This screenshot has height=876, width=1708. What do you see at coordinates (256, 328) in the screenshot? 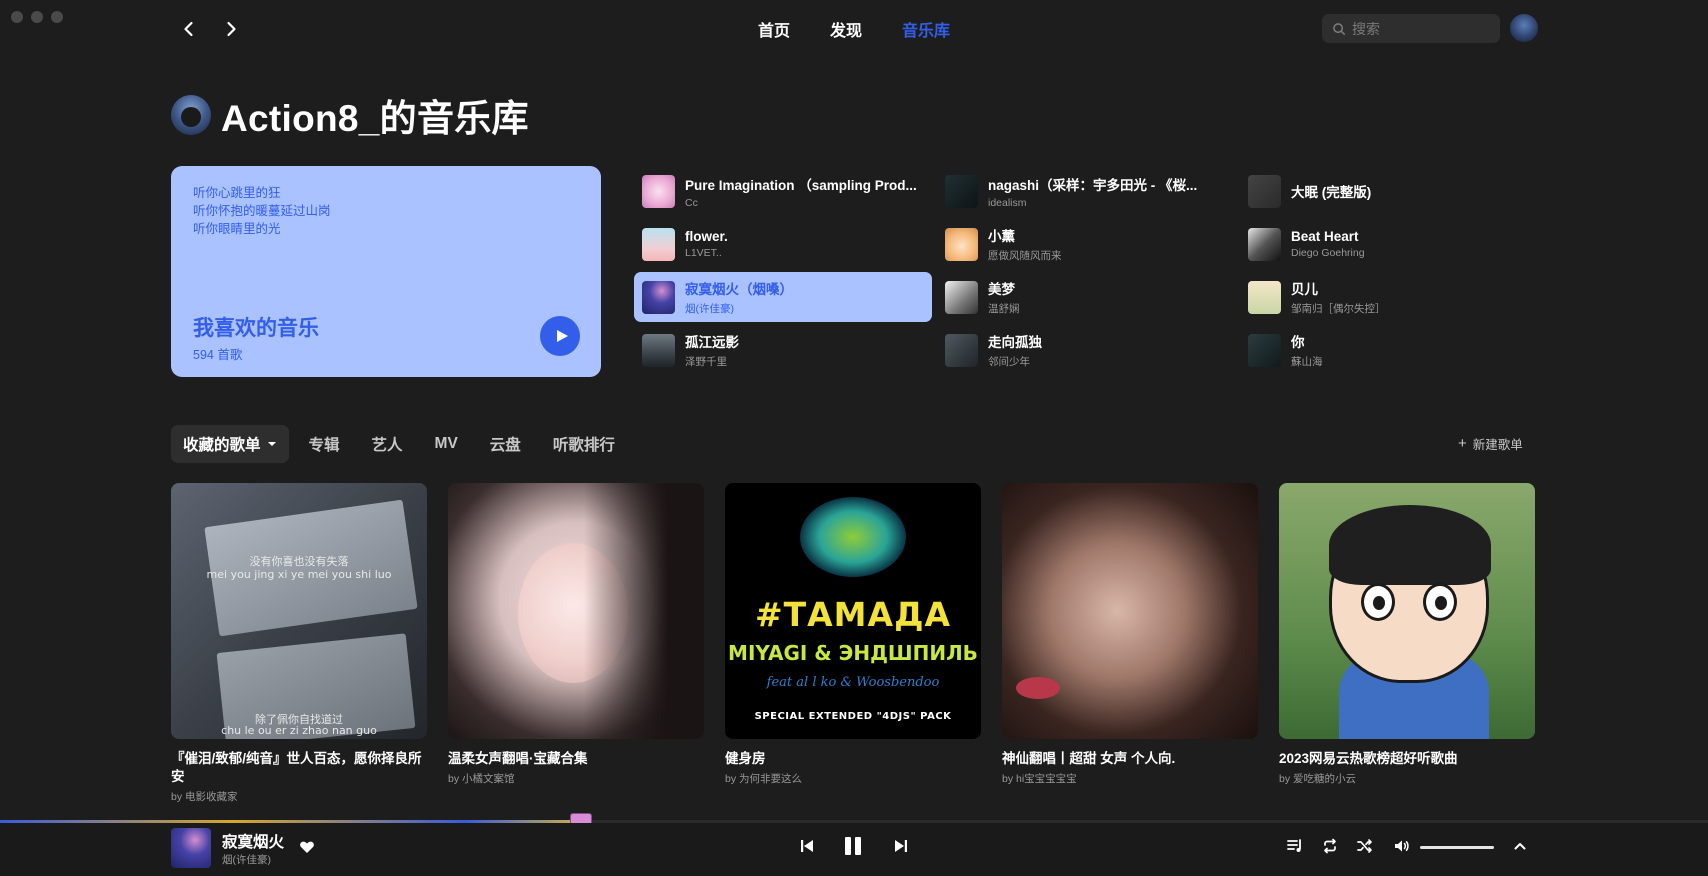
I see `liked-songs-title: 我喜欢的音乐` at bounding box center [256, 328].